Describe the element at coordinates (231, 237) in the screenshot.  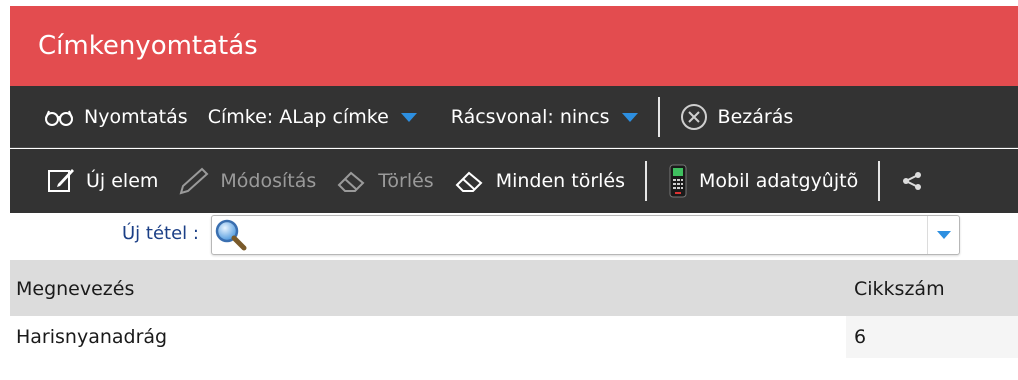
I see `magnifier-icon` at that location.